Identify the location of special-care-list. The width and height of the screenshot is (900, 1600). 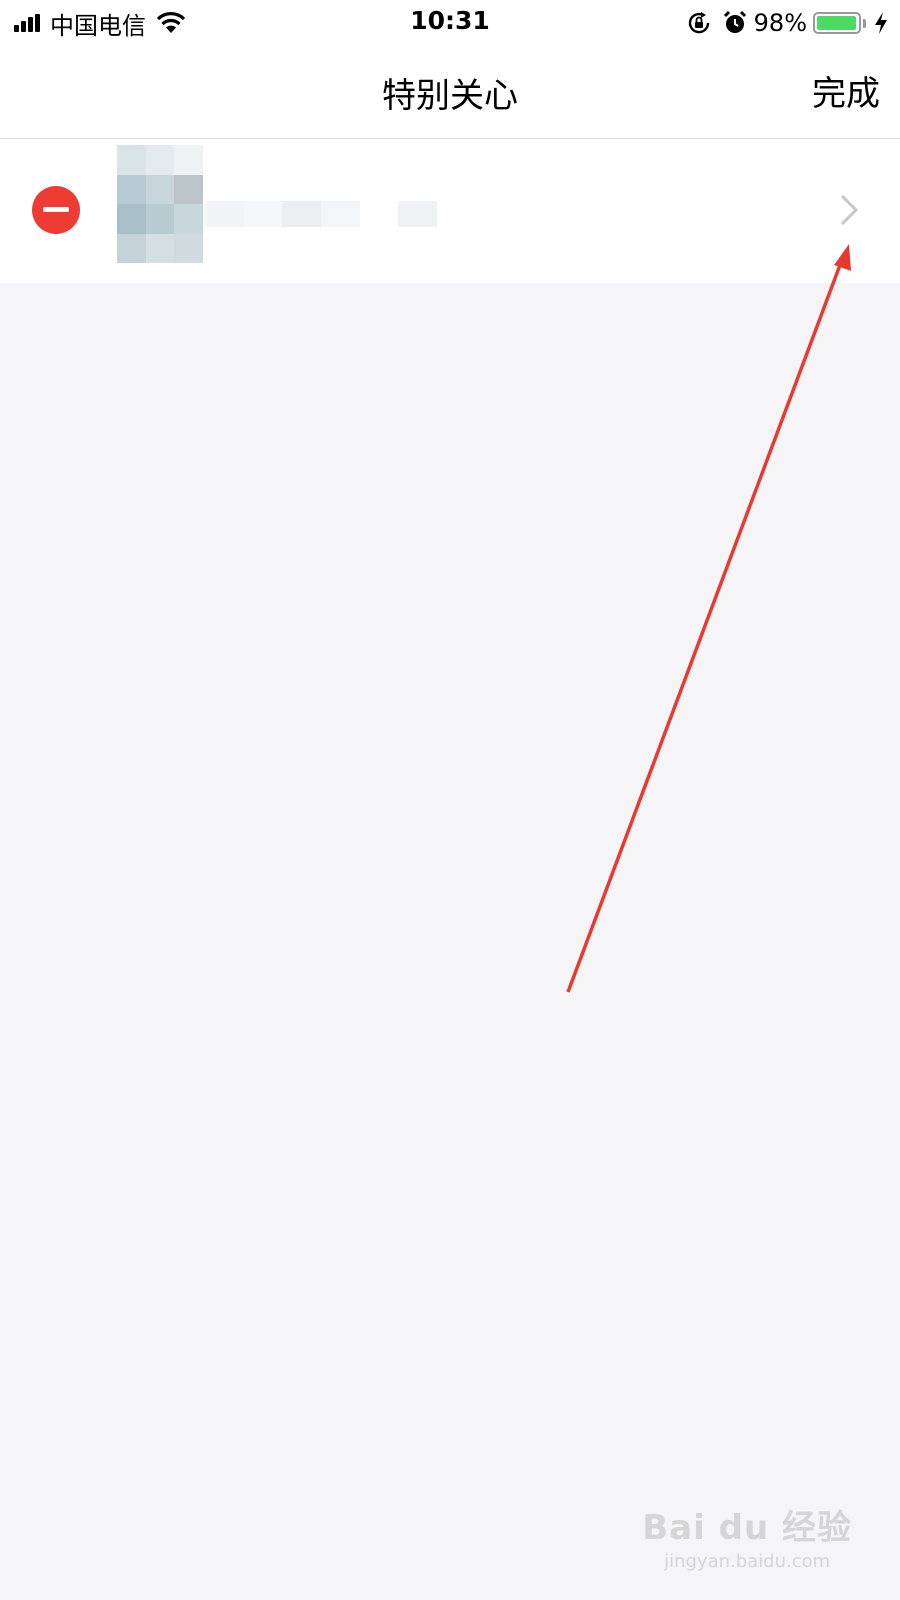
(450, 211).